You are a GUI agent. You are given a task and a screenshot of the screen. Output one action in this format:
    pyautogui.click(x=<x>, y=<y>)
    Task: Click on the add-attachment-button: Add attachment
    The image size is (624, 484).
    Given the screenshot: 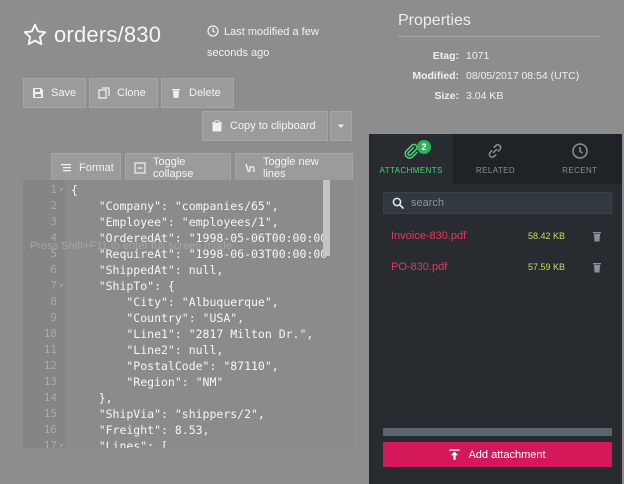 What is the action you would take?
    pyautogui.click(x=497, y=454)
    